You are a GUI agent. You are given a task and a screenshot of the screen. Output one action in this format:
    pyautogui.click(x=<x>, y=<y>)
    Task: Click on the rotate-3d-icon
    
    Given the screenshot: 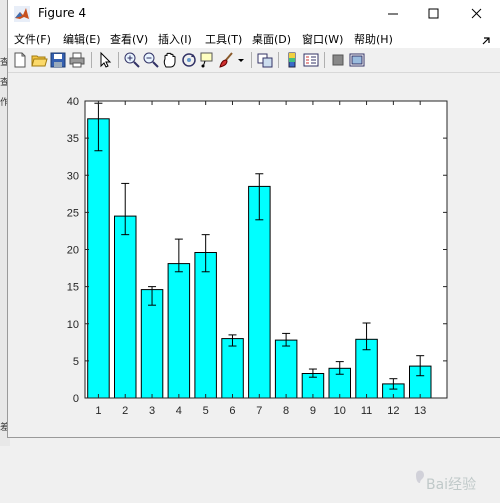 What is the action you would take?
    pyautogui.click(x=189, y=60)
    